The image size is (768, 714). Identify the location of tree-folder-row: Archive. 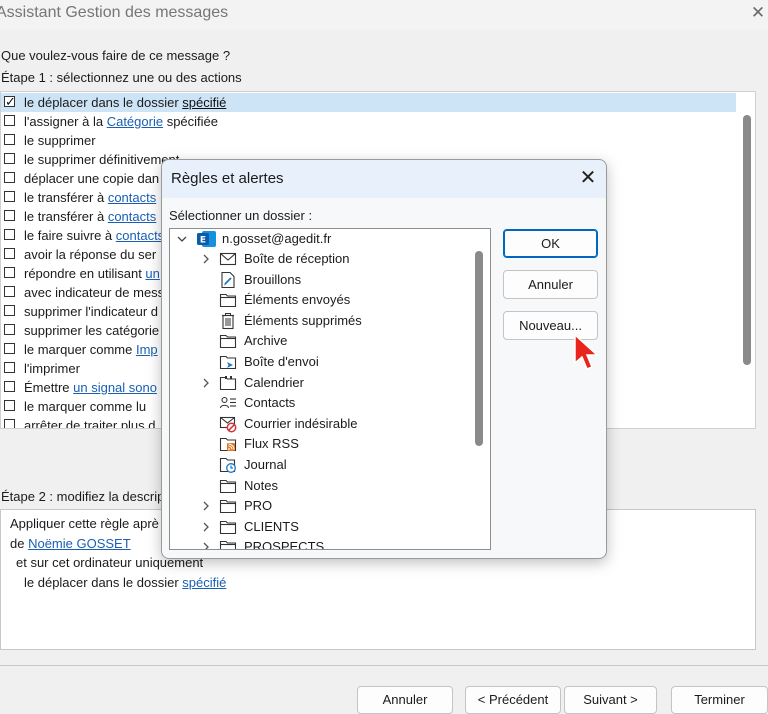
(320, 341).